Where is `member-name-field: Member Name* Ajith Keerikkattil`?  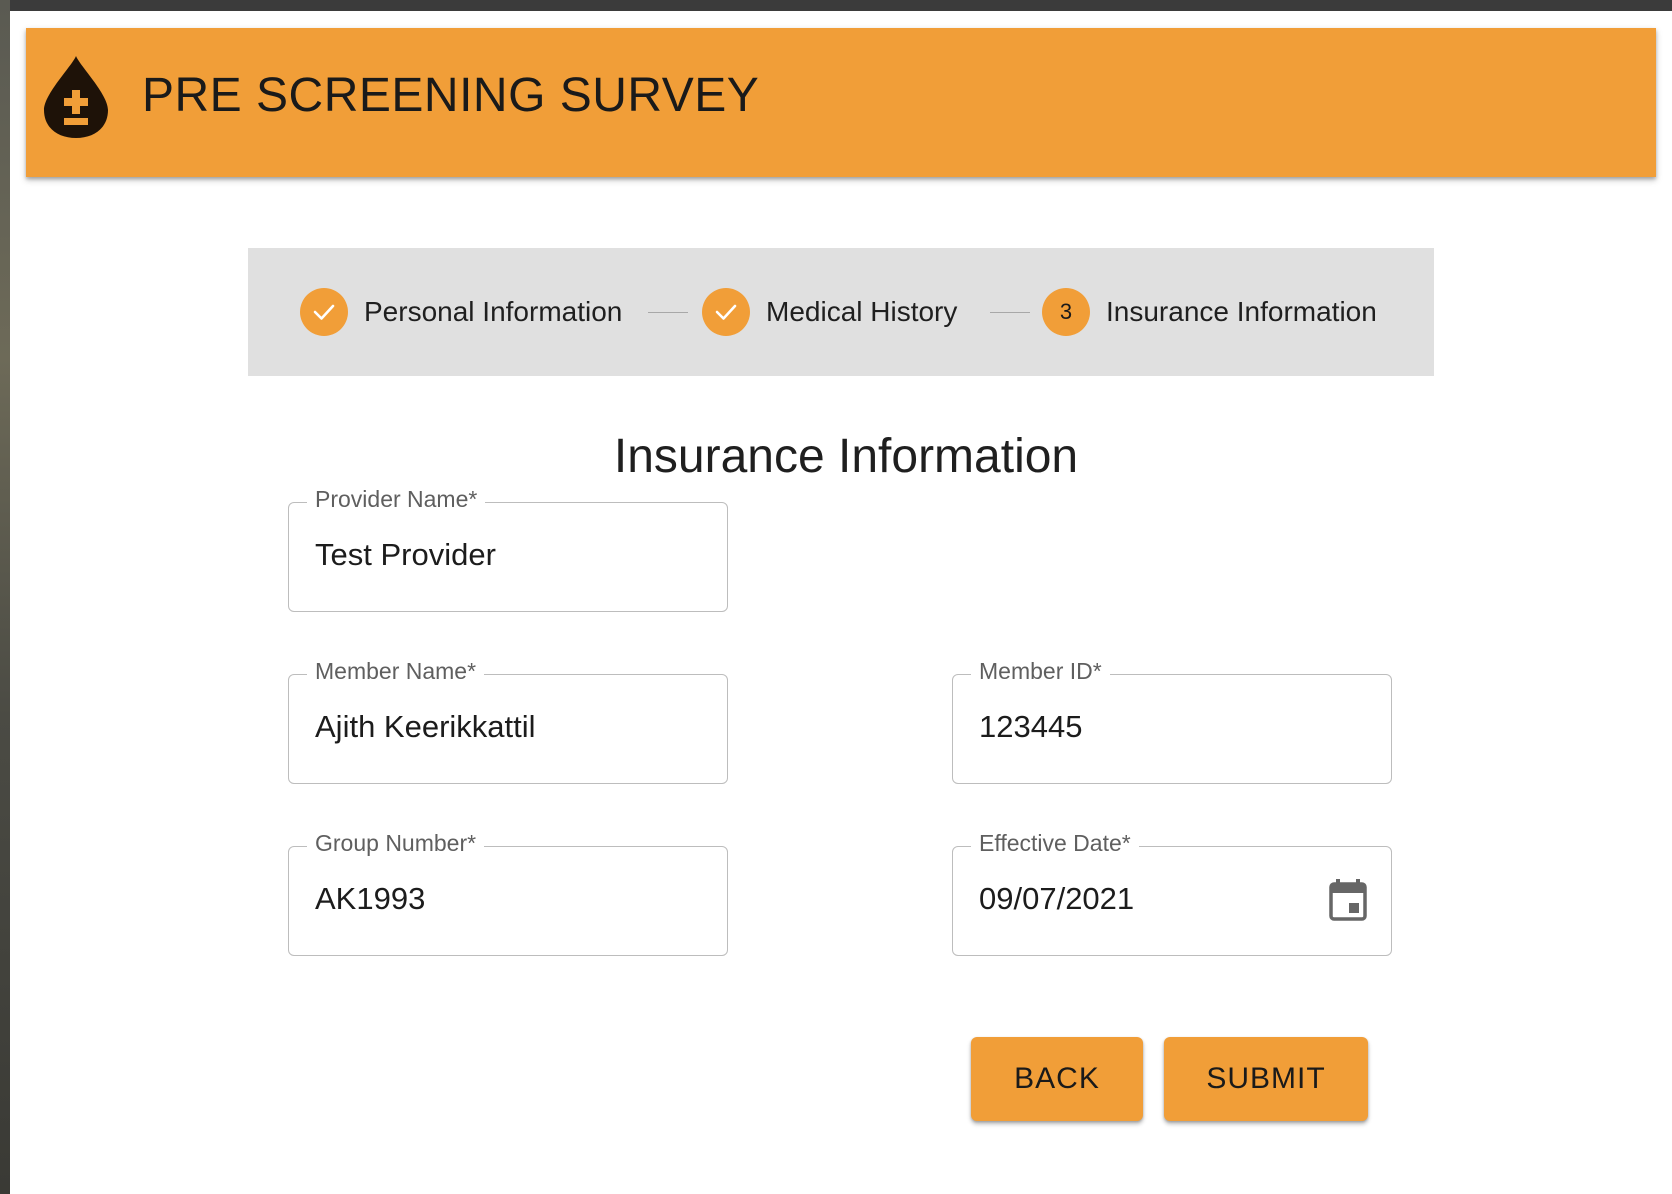
member-name-field: Member Name* Ajith Keerikkattil is located at coordinates (508, 721).